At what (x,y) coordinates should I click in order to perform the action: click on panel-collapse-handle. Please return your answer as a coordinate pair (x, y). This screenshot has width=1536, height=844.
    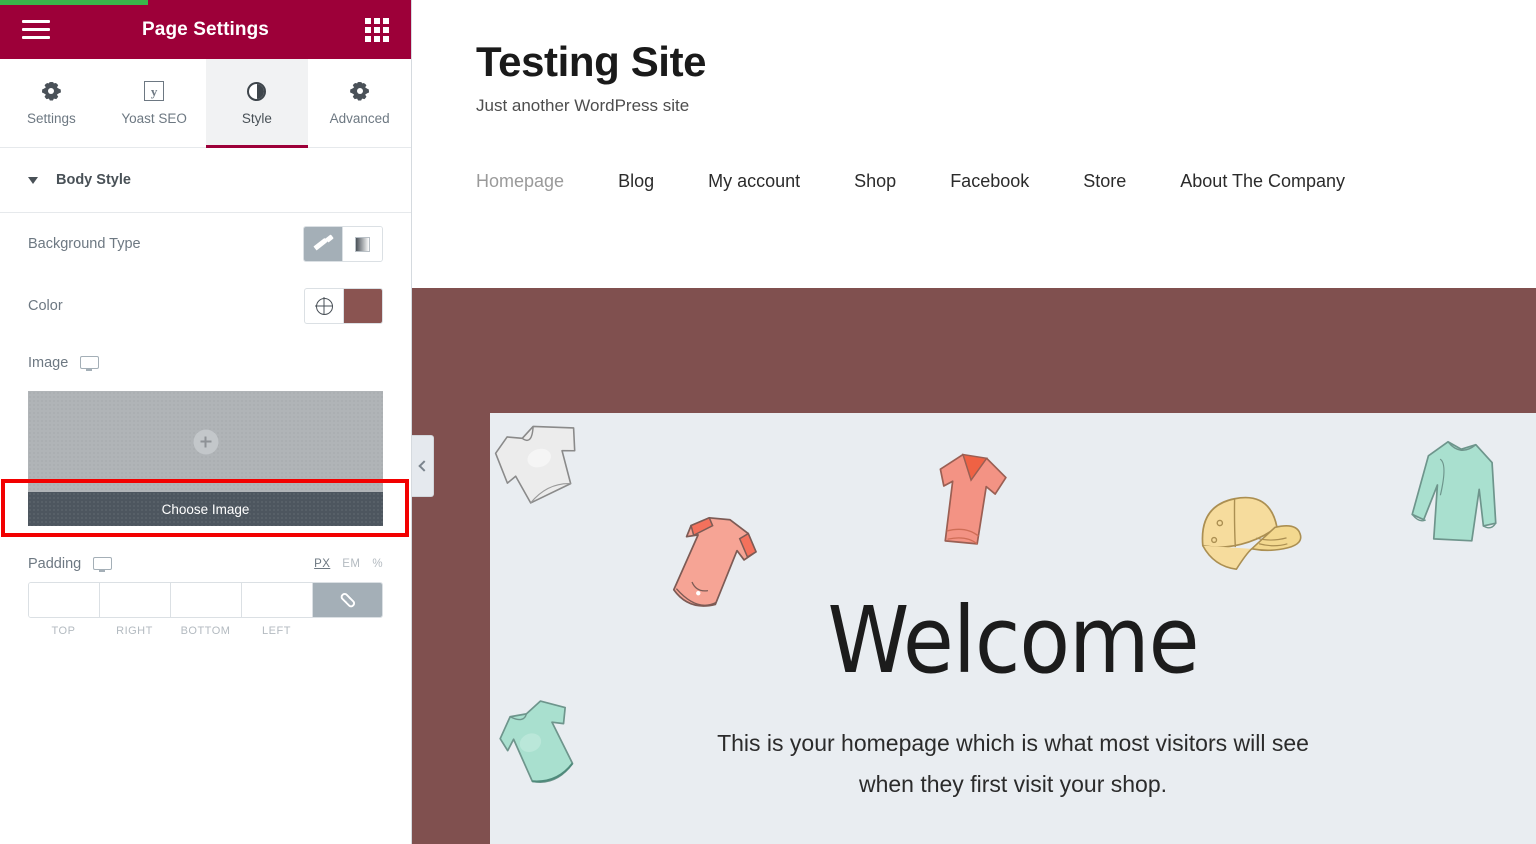
    Looking at the image, I should click on (423, 466).